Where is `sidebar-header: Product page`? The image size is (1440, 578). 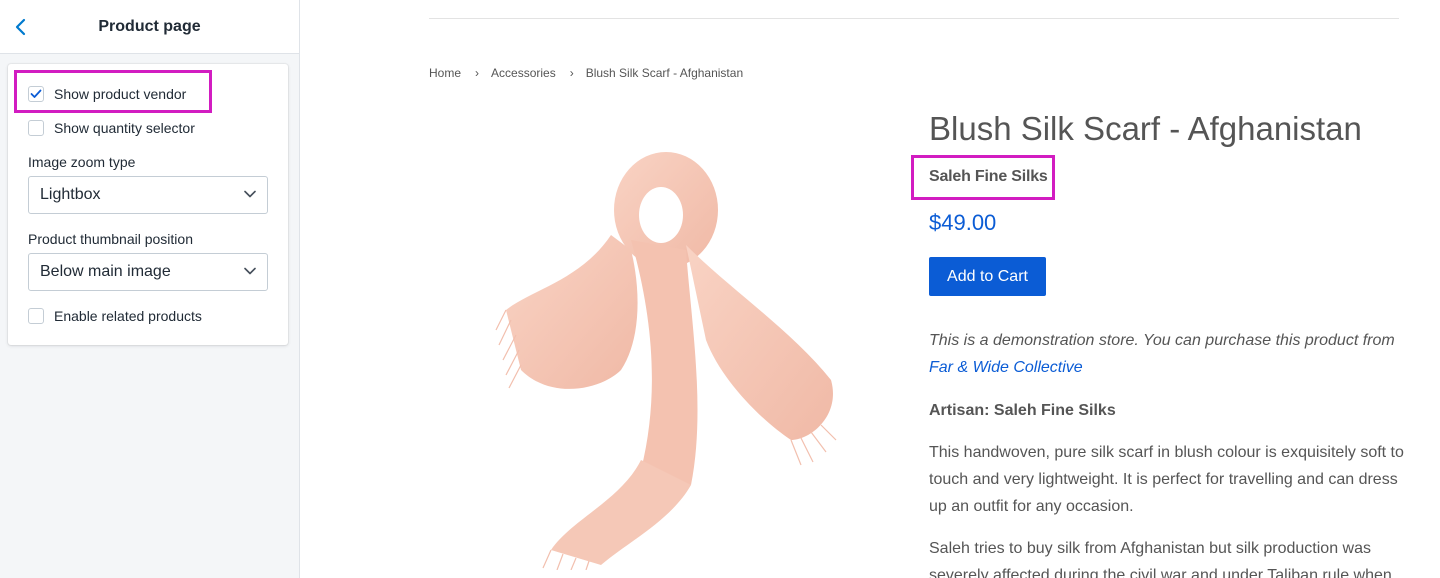
sidebar-header: Product page is located at coordinates (149, 27).